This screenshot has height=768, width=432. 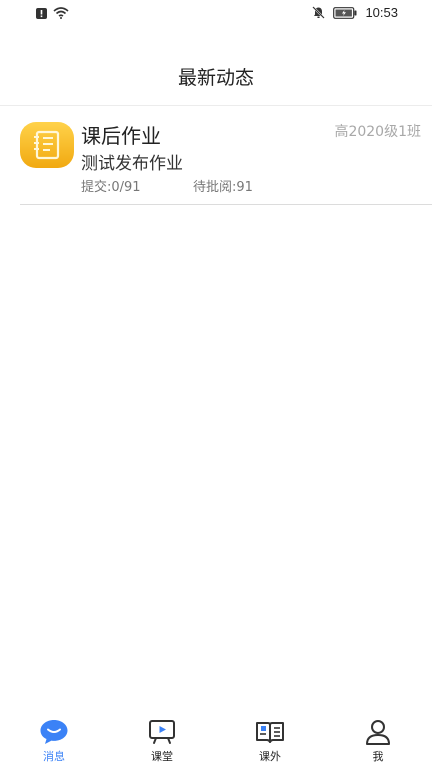 I want to click on feed-title: 课后作业, so click(x=121, y=136).